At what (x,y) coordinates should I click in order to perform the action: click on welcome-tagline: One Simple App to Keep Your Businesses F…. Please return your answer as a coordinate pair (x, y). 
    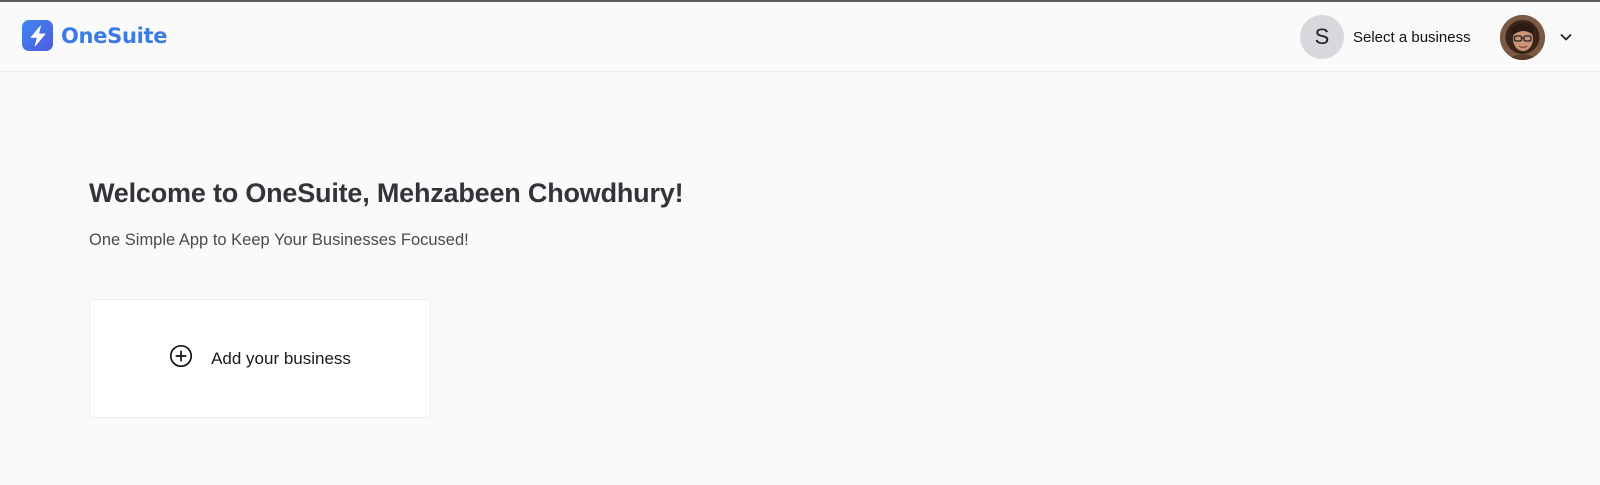
    Looking at the image, I should click on (279, 240).